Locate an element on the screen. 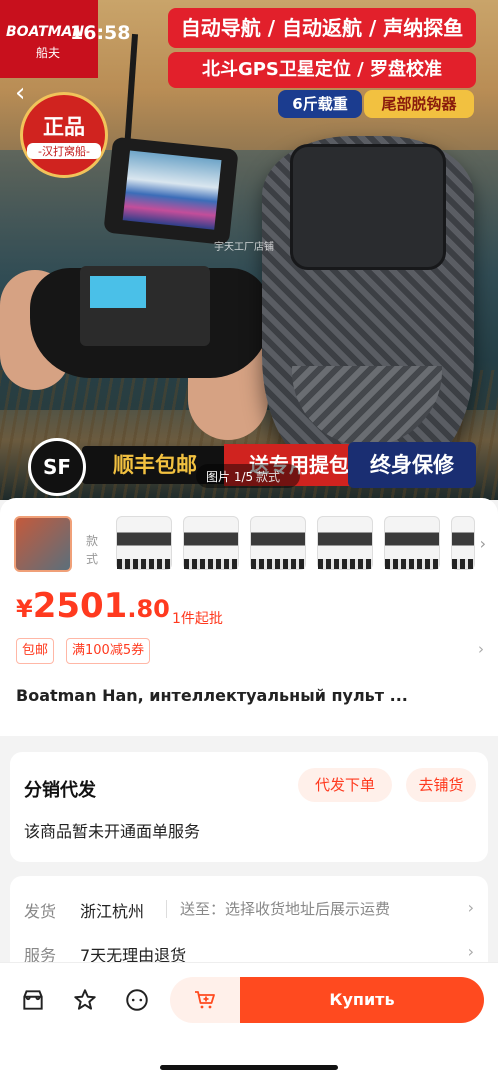  shipping-row: 发货 浙江杭州 送至：选择收货地址后展示运费 › is located at coordinates (249, 909).